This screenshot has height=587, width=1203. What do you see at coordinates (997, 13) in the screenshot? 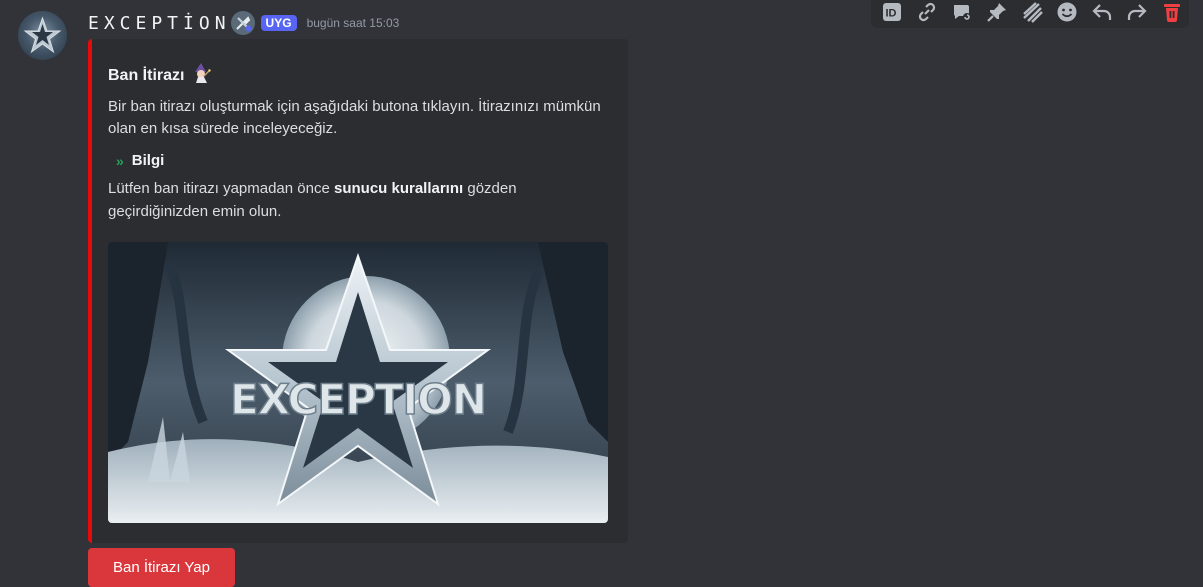
I see `pin-icon` at bounding box center [997, 13].